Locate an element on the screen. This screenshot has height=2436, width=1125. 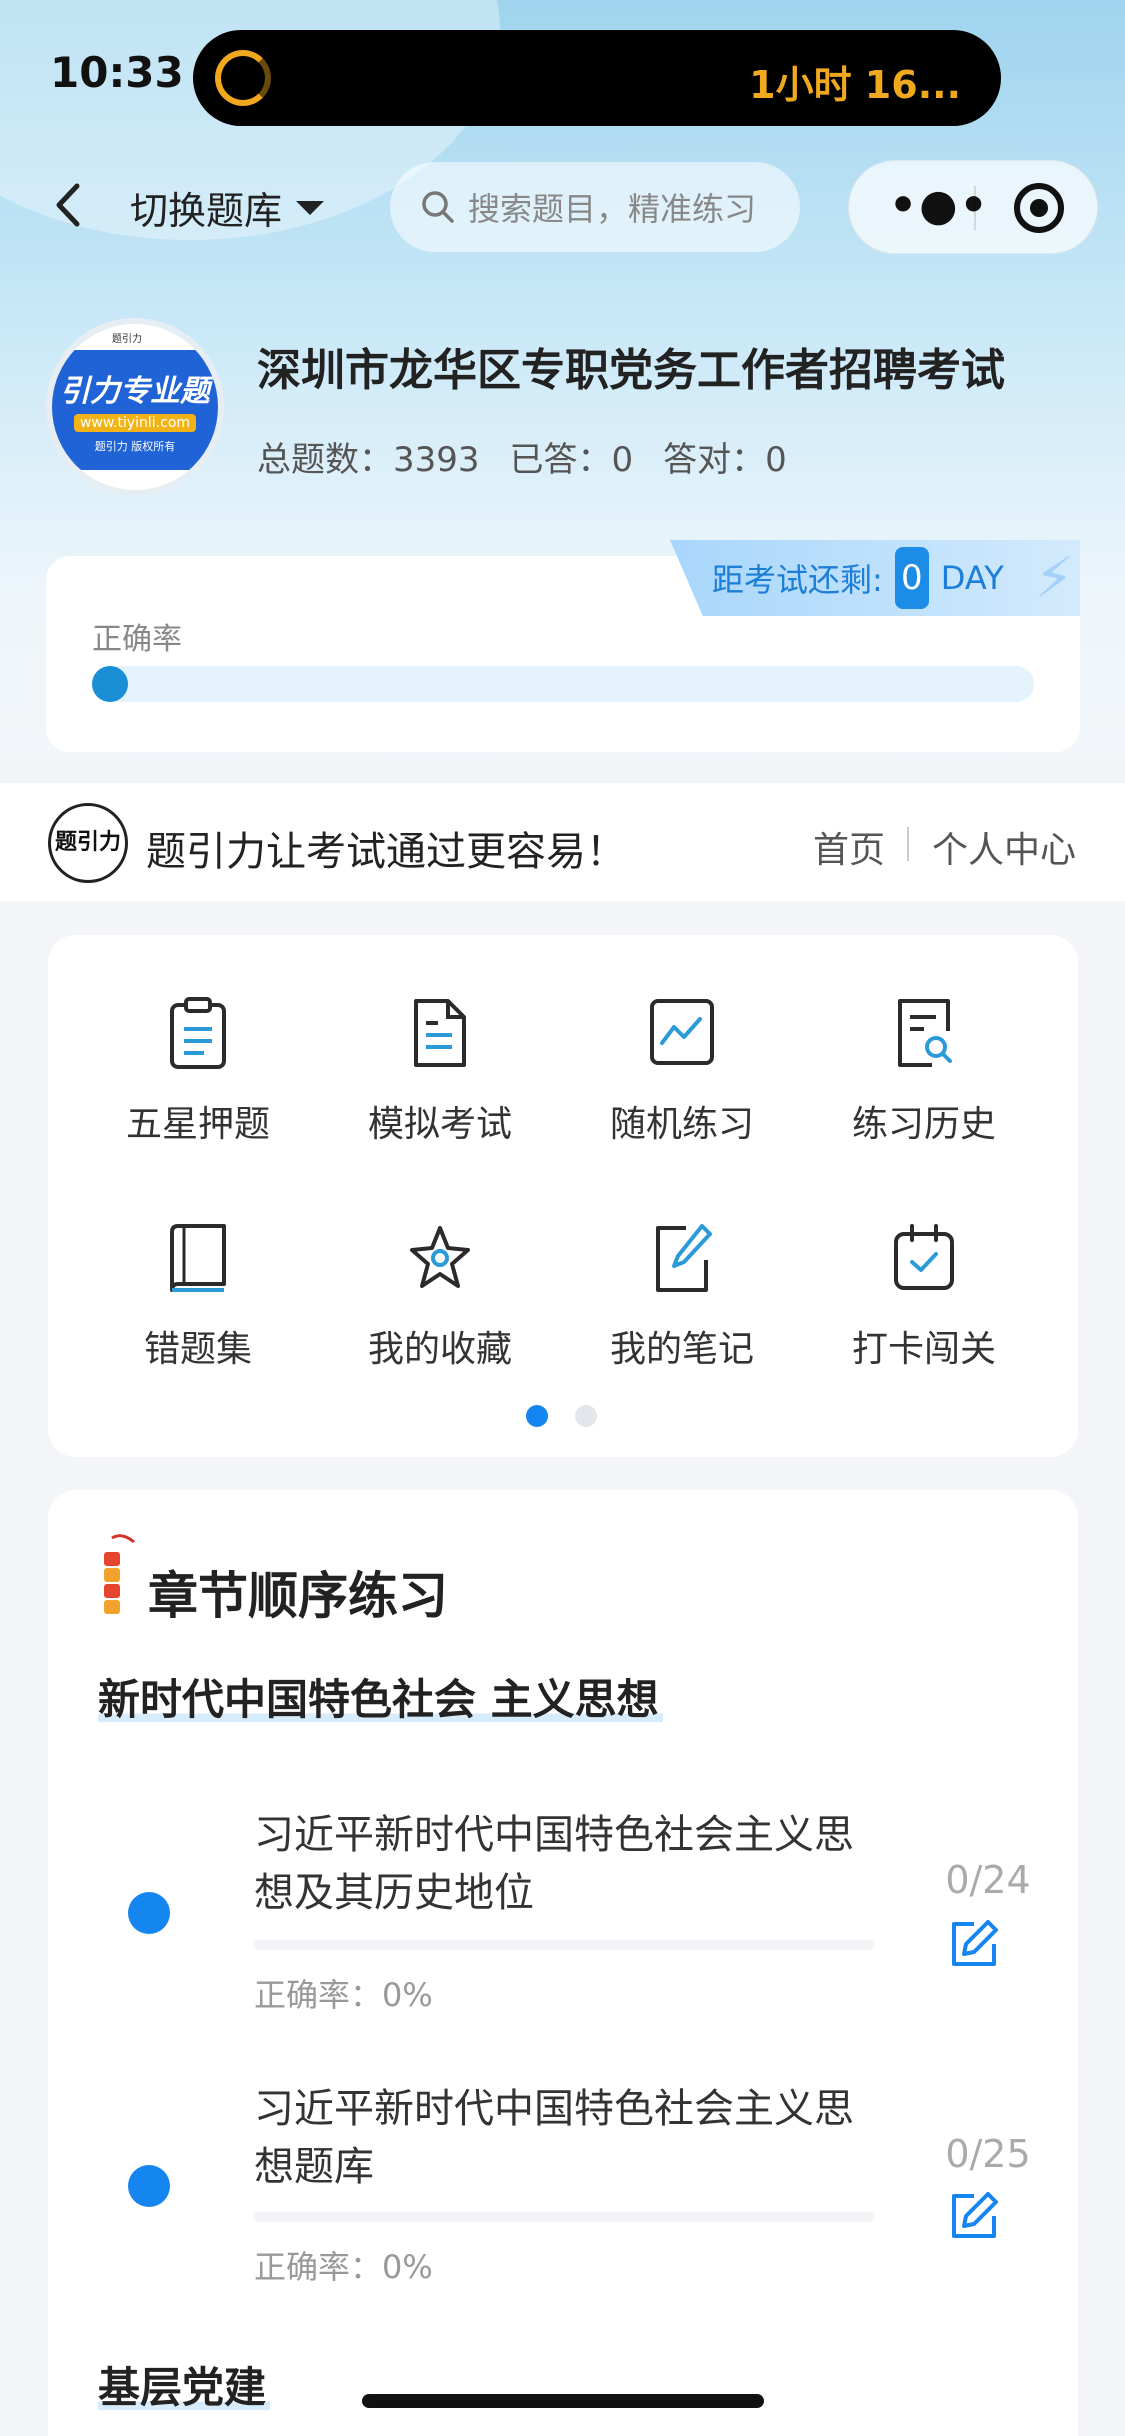
timer-ring-icon is located at coordinates (243, 78).